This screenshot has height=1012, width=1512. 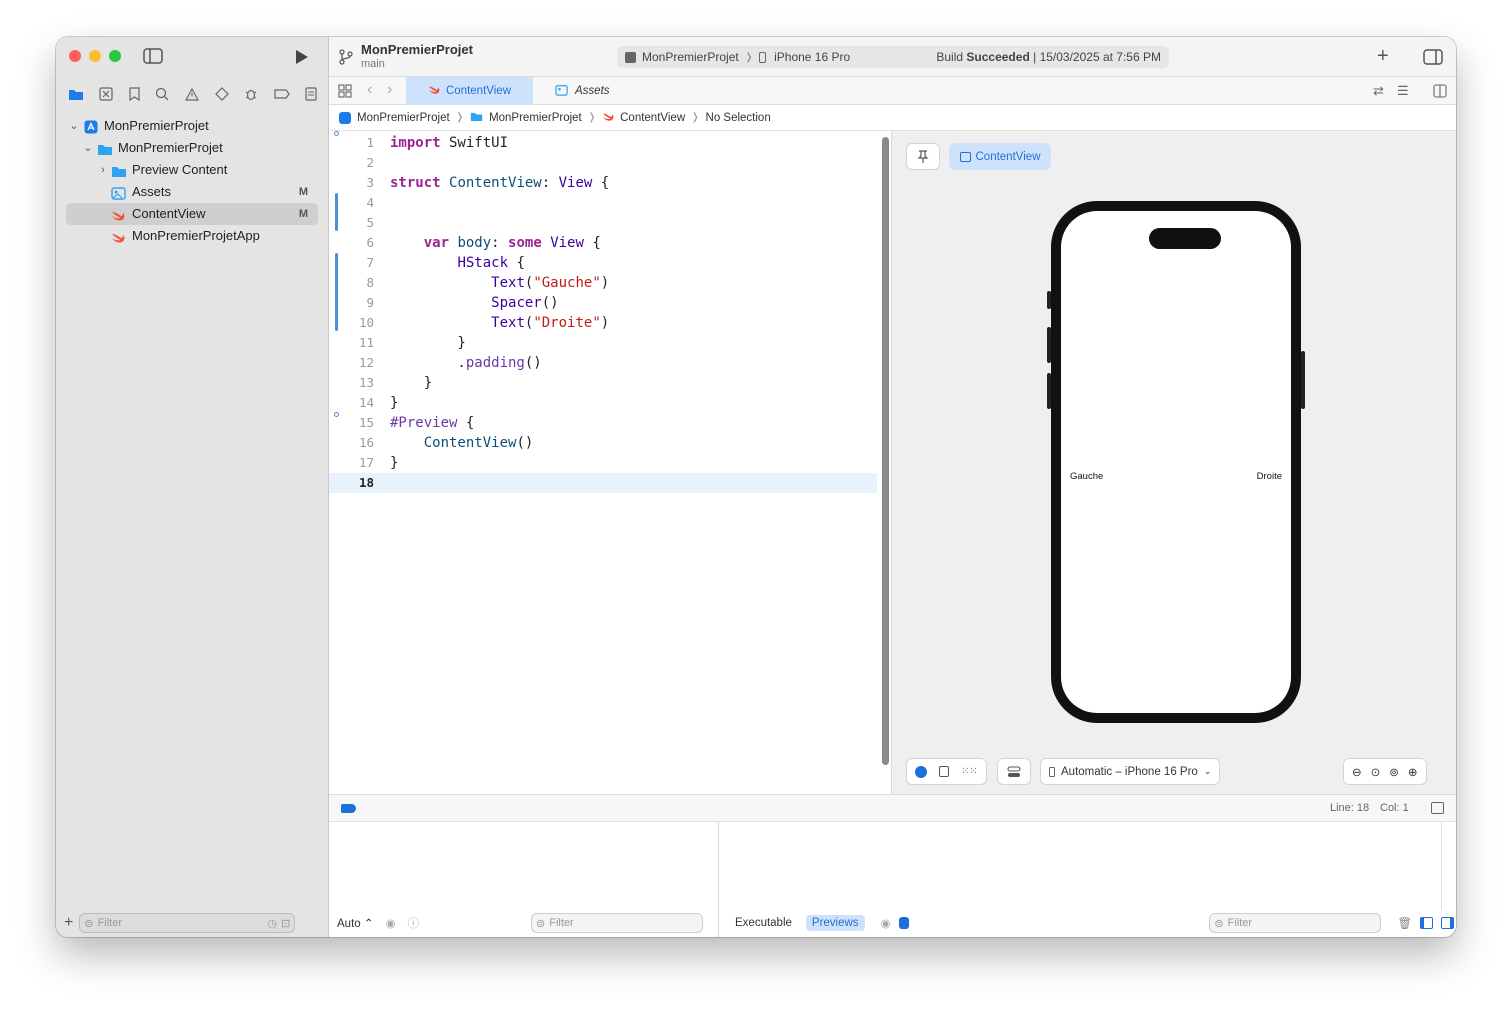 What do you see at coordinates (170, 147) in the screenshot?
I see `tree-item-label: MonPremierProjet` at bounding box center [170, 147].